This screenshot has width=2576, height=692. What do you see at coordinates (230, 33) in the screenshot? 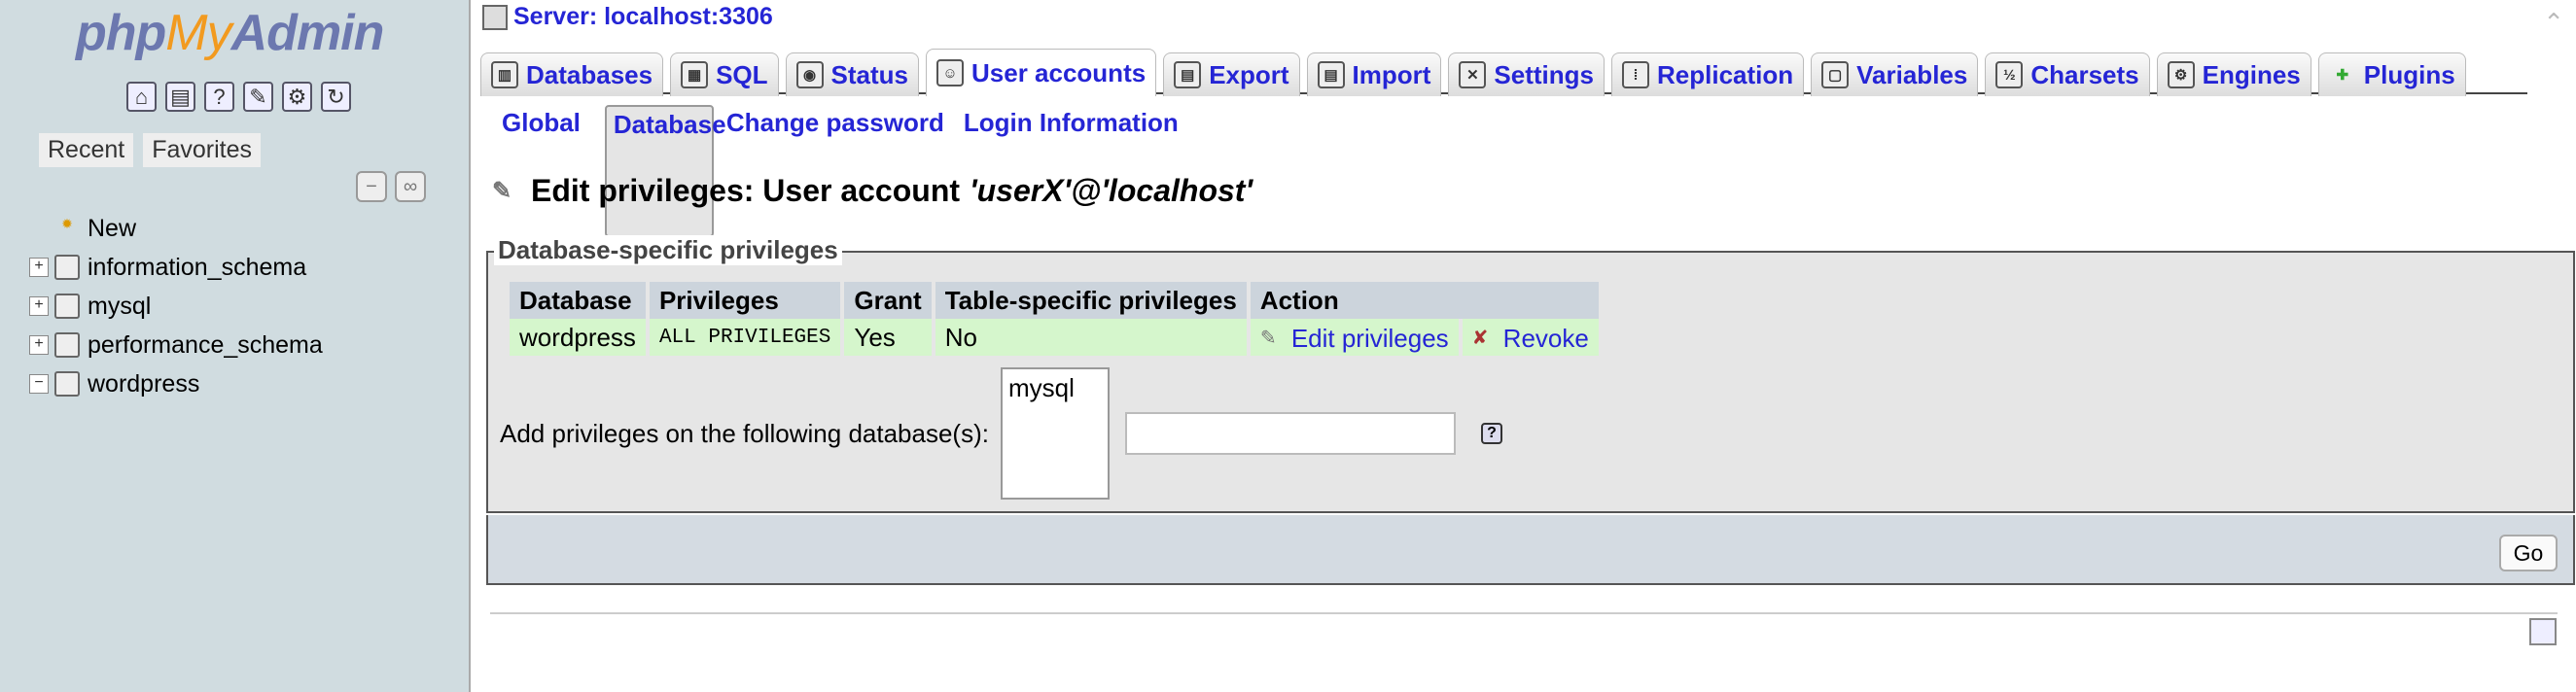
I see `phpmyadmin-logo: phpMyAdmin` at bounding box center [230, 33].